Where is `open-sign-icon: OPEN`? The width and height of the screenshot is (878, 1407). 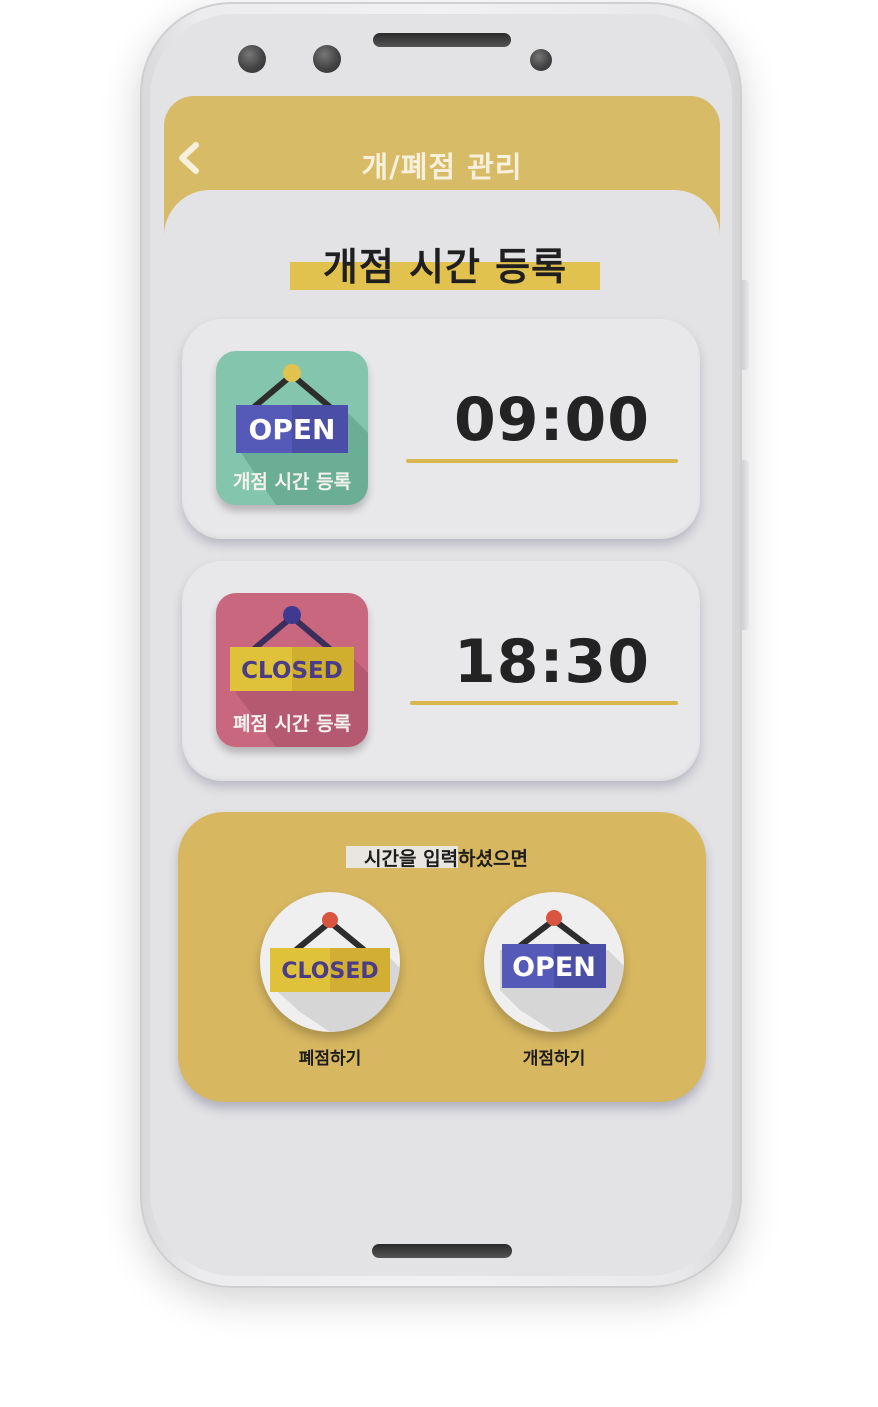 open-sign-icon: OPEN is located at coordinates (562, 971).